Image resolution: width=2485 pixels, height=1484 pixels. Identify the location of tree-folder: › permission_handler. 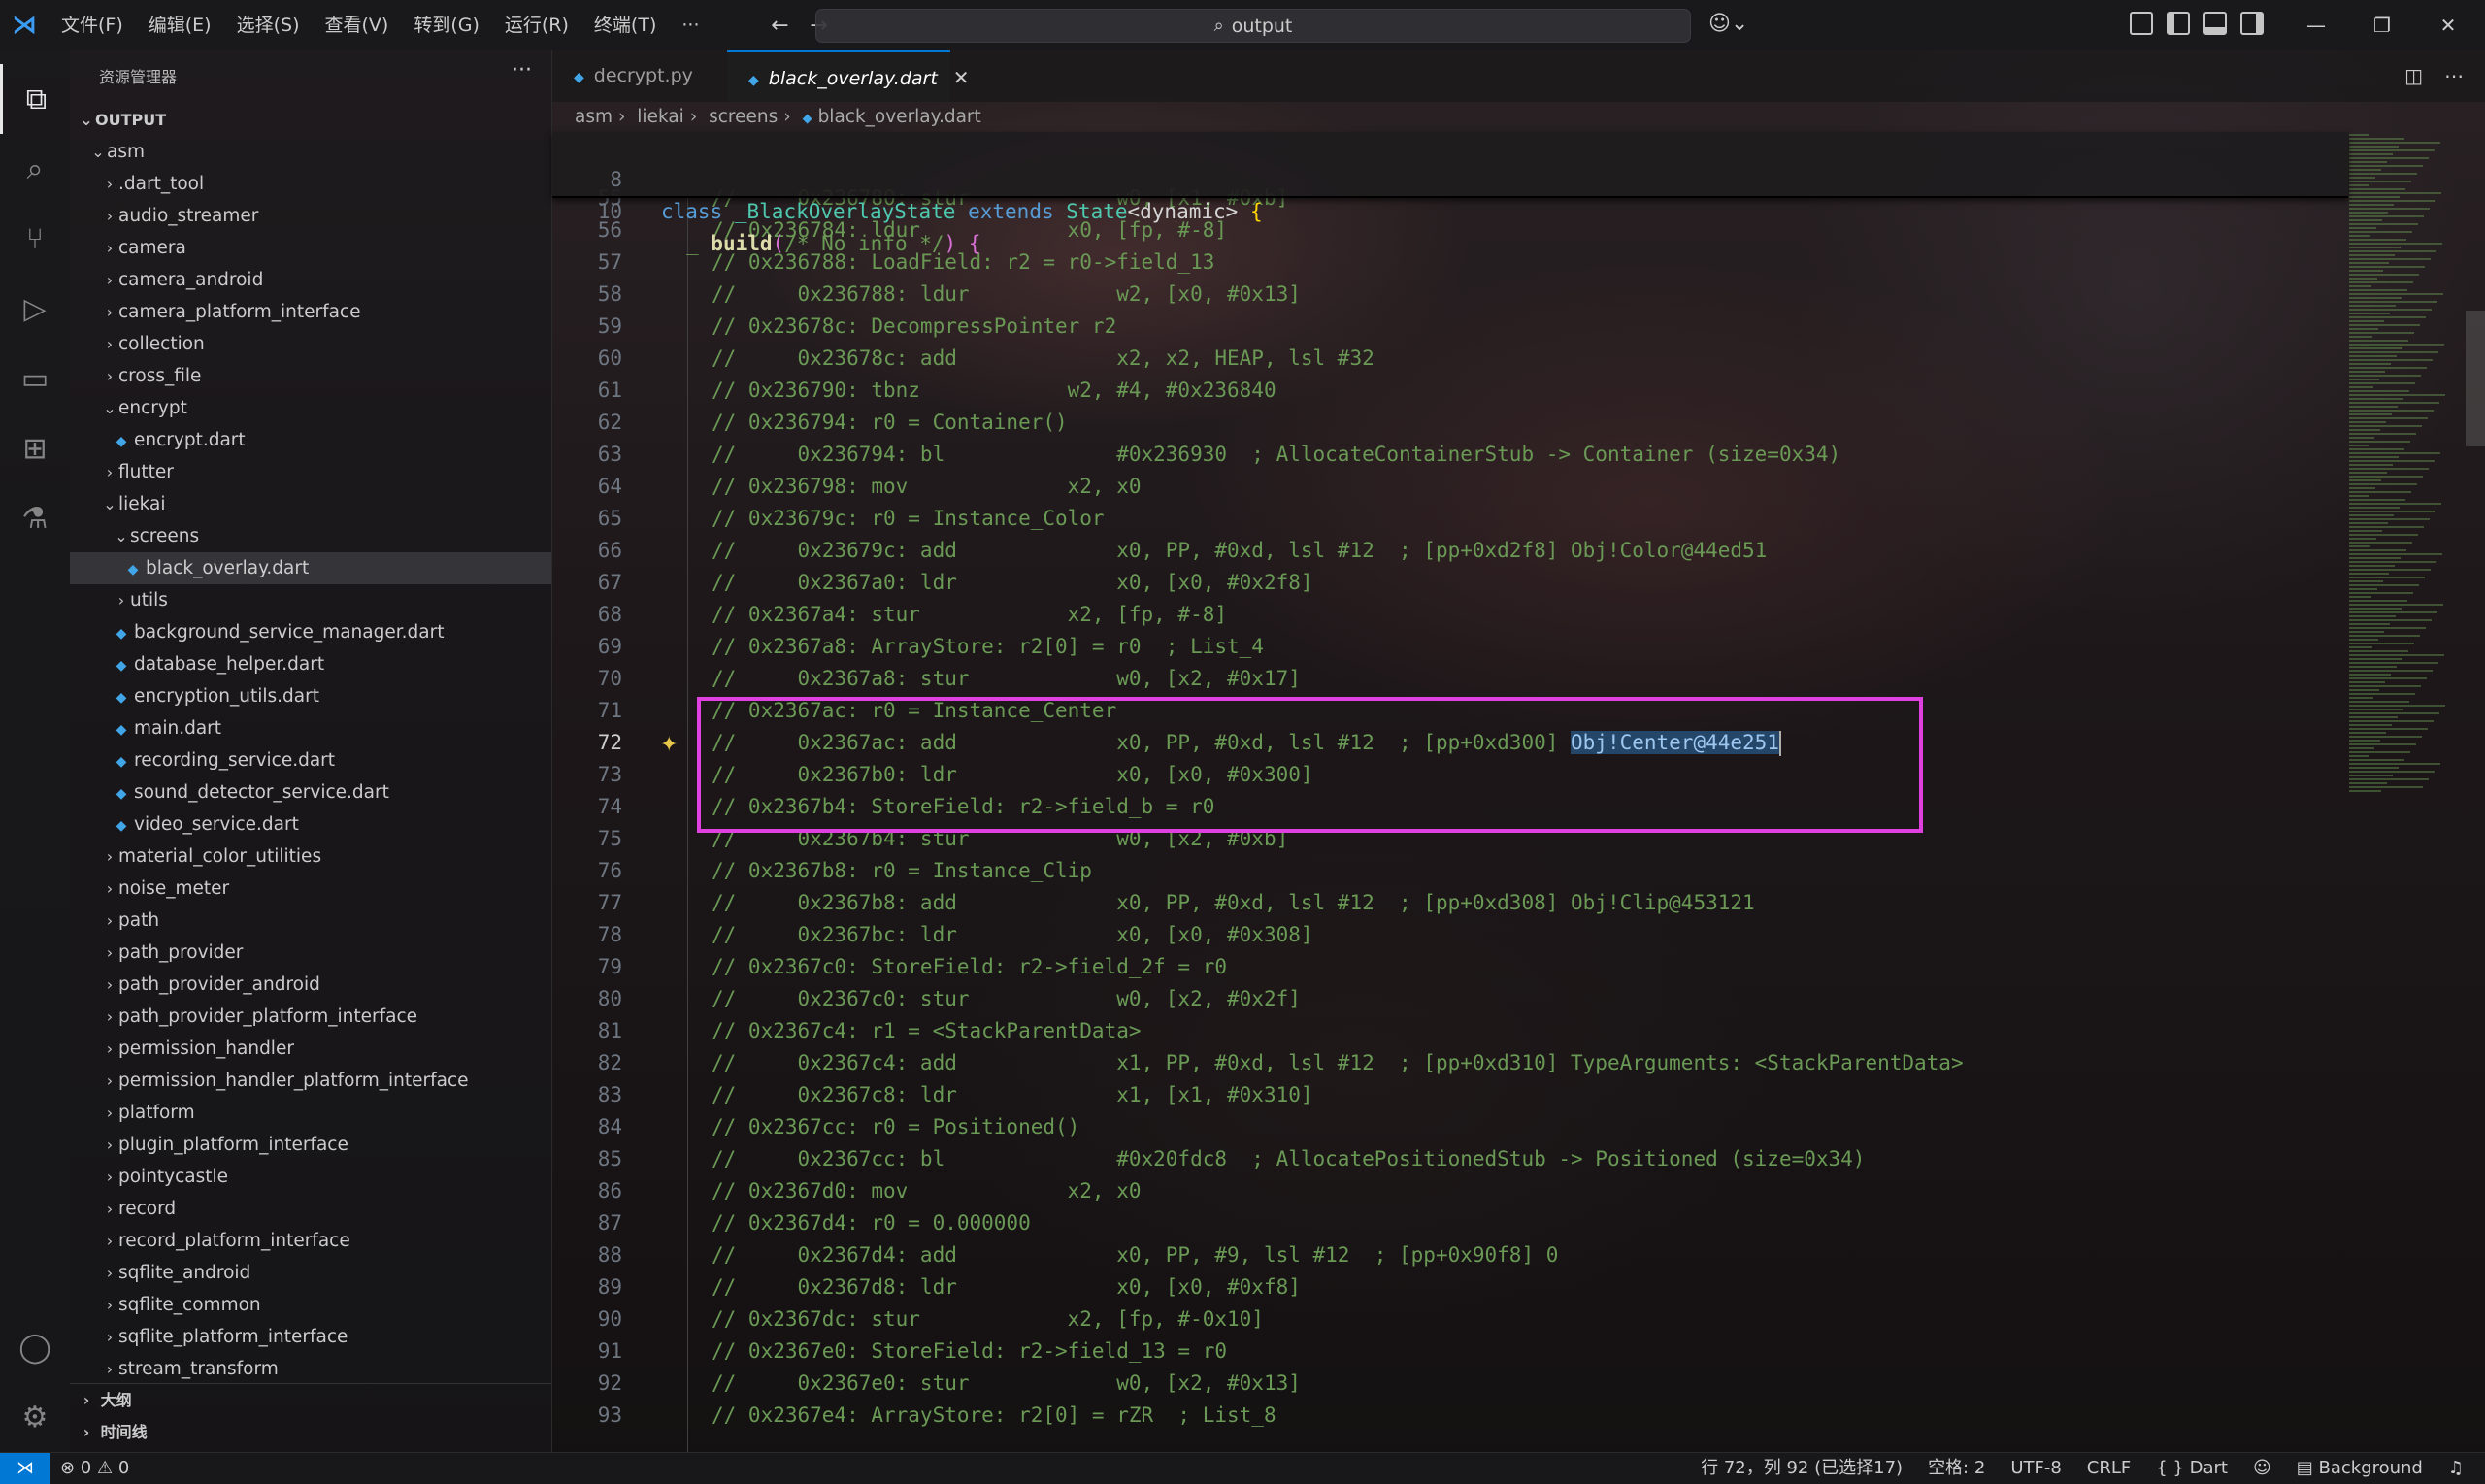
(310, 1049).